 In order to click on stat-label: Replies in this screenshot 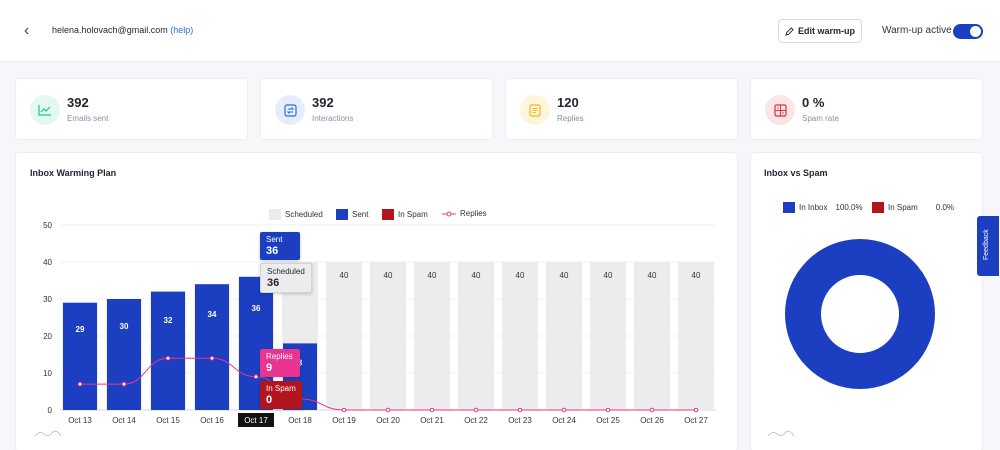, I will do `click(570, 118)`.